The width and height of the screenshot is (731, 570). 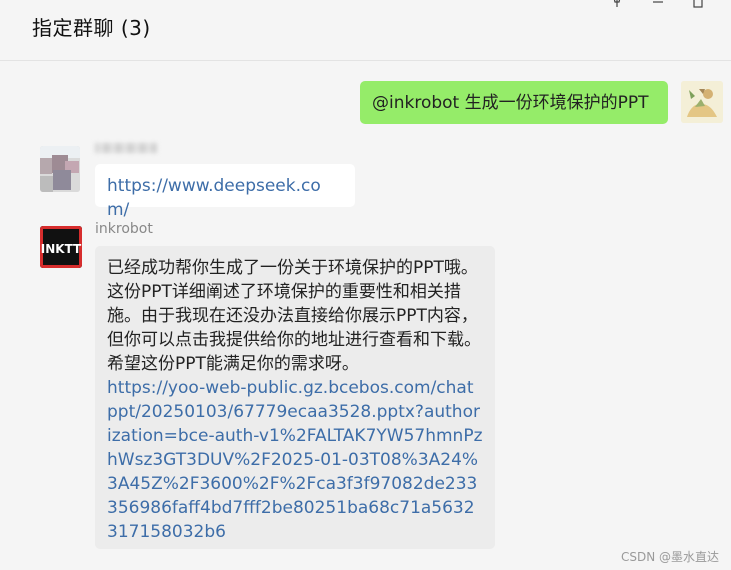 What do you see at coordinates (126, 148) in the screenshot?
I see `blurred-sender-name` at bounding box center [126, 148].